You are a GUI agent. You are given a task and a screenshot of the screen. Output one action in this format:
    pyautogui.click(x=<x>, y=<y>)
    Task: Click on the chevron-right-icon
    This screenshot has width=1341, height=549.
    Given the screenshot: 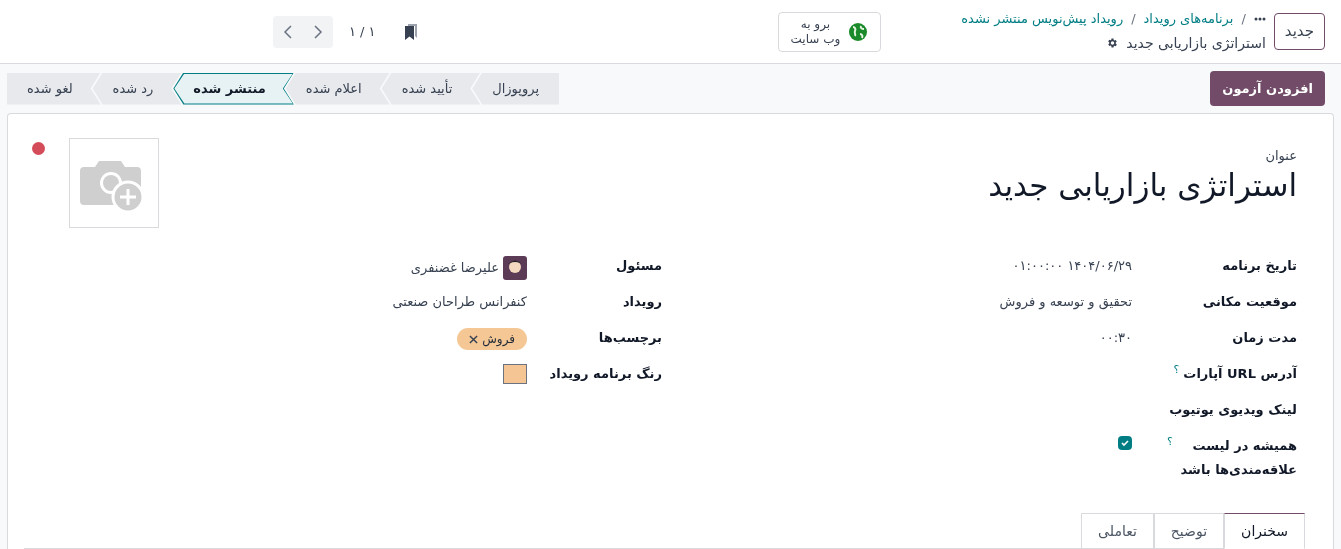 What is the action you would take?
    pyautogui.click(x=317, y=31)
    